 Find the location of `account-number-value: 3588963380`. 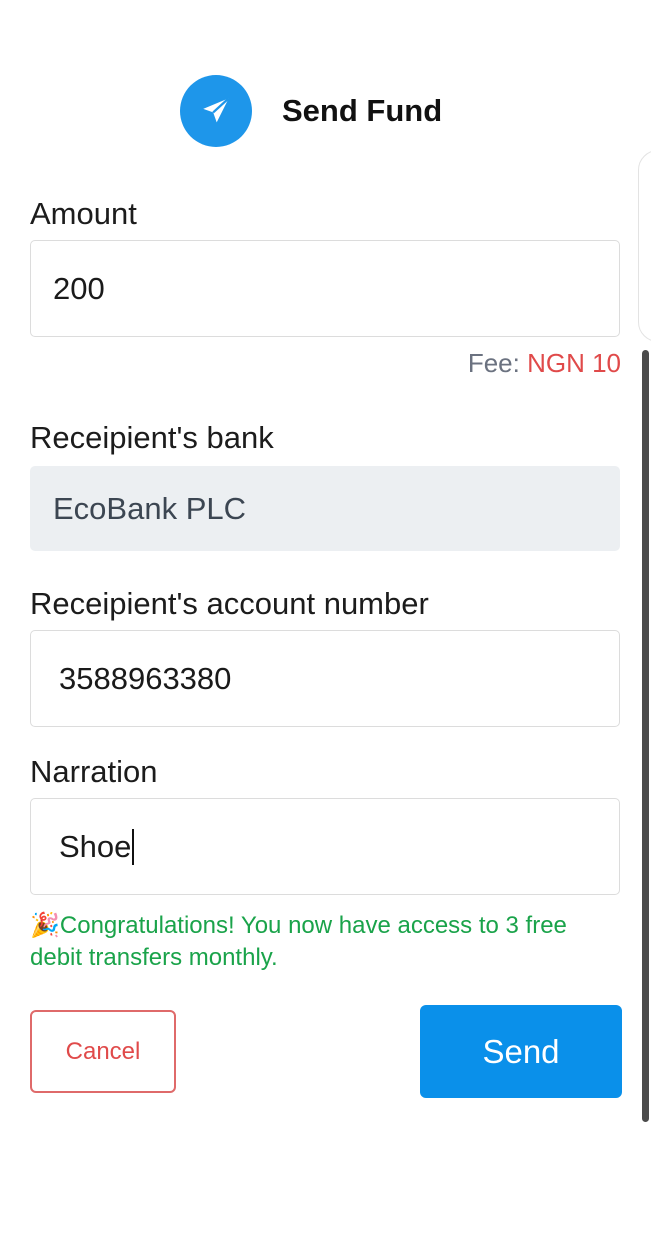

account-number-value: 3588963380 is located at coordinates (145, 678).